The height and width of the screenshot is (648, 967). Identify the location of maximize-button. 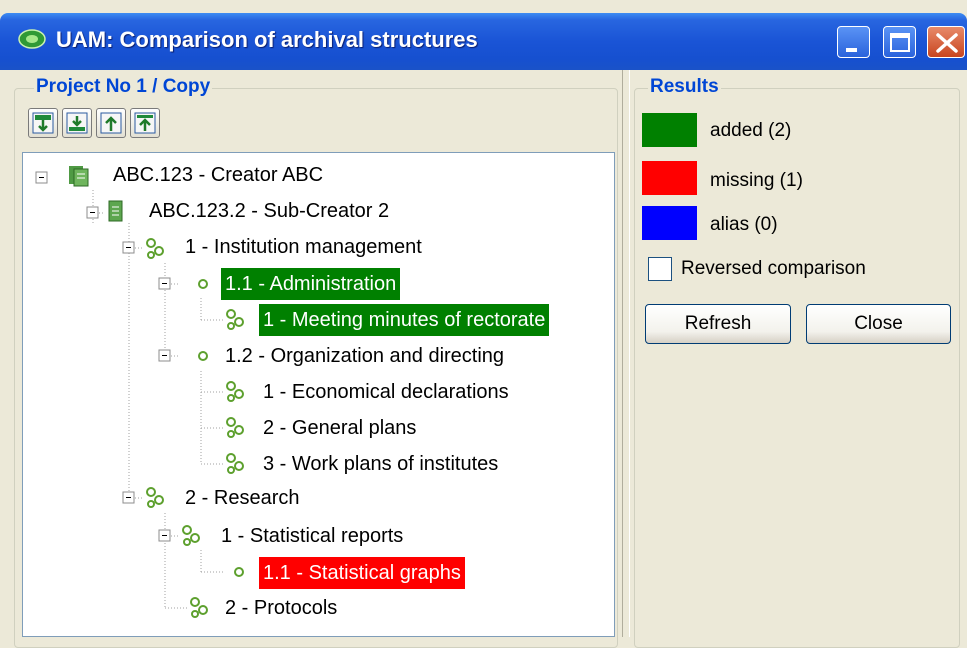
(899, 42).